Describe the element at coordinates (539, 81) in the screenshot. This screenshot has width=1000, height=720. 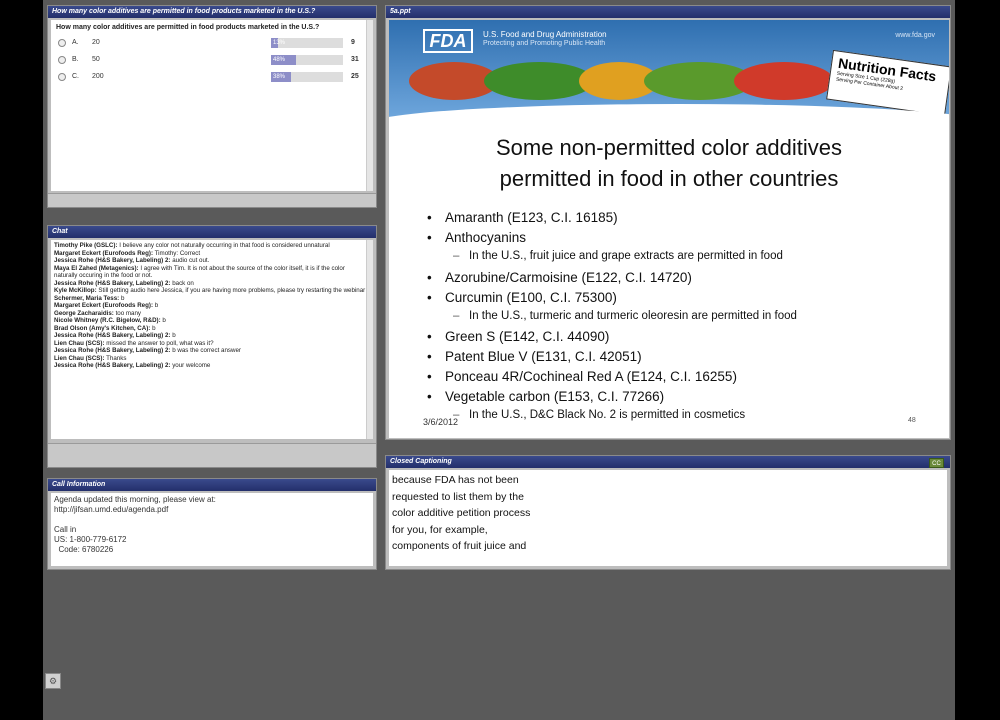
I see `vegetable-image` at that location.